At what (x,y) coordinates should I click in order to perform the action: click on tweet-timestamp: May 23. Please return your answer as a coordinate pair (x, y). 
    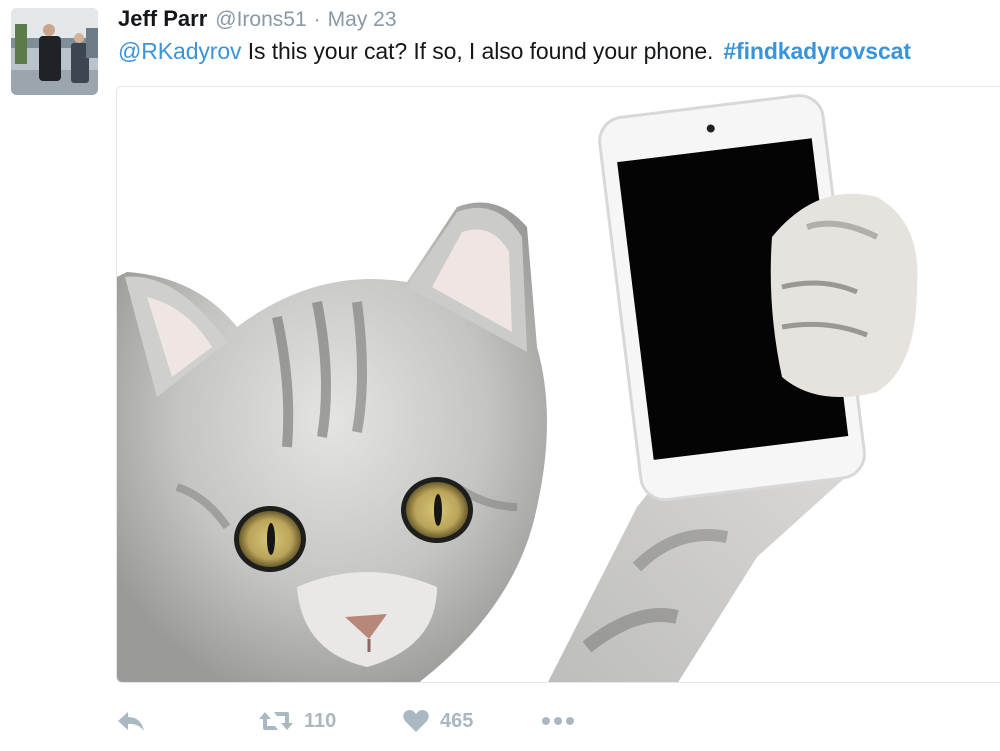
    Looking at the image, I should click on (362, 20).